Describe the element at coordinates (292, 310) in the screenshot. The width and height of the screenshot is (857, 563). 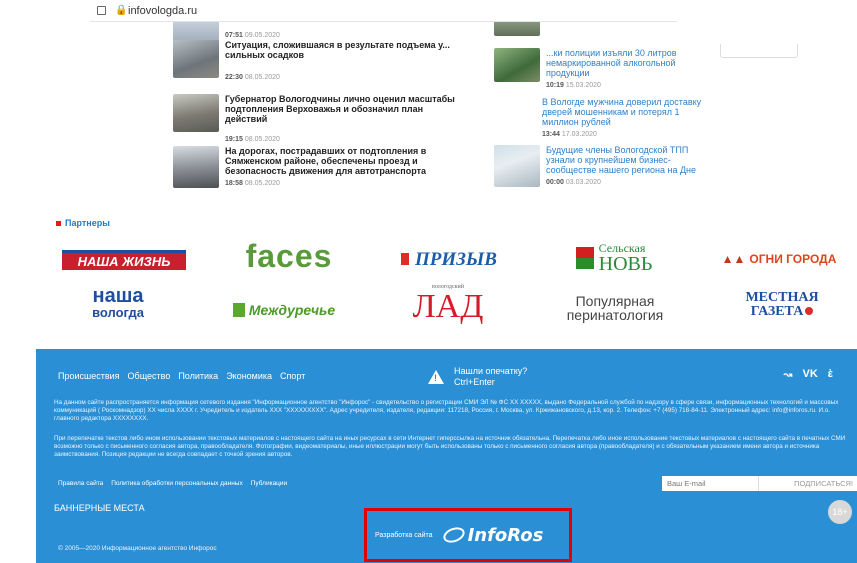
I see `logo-text: Междуречье` at that location.